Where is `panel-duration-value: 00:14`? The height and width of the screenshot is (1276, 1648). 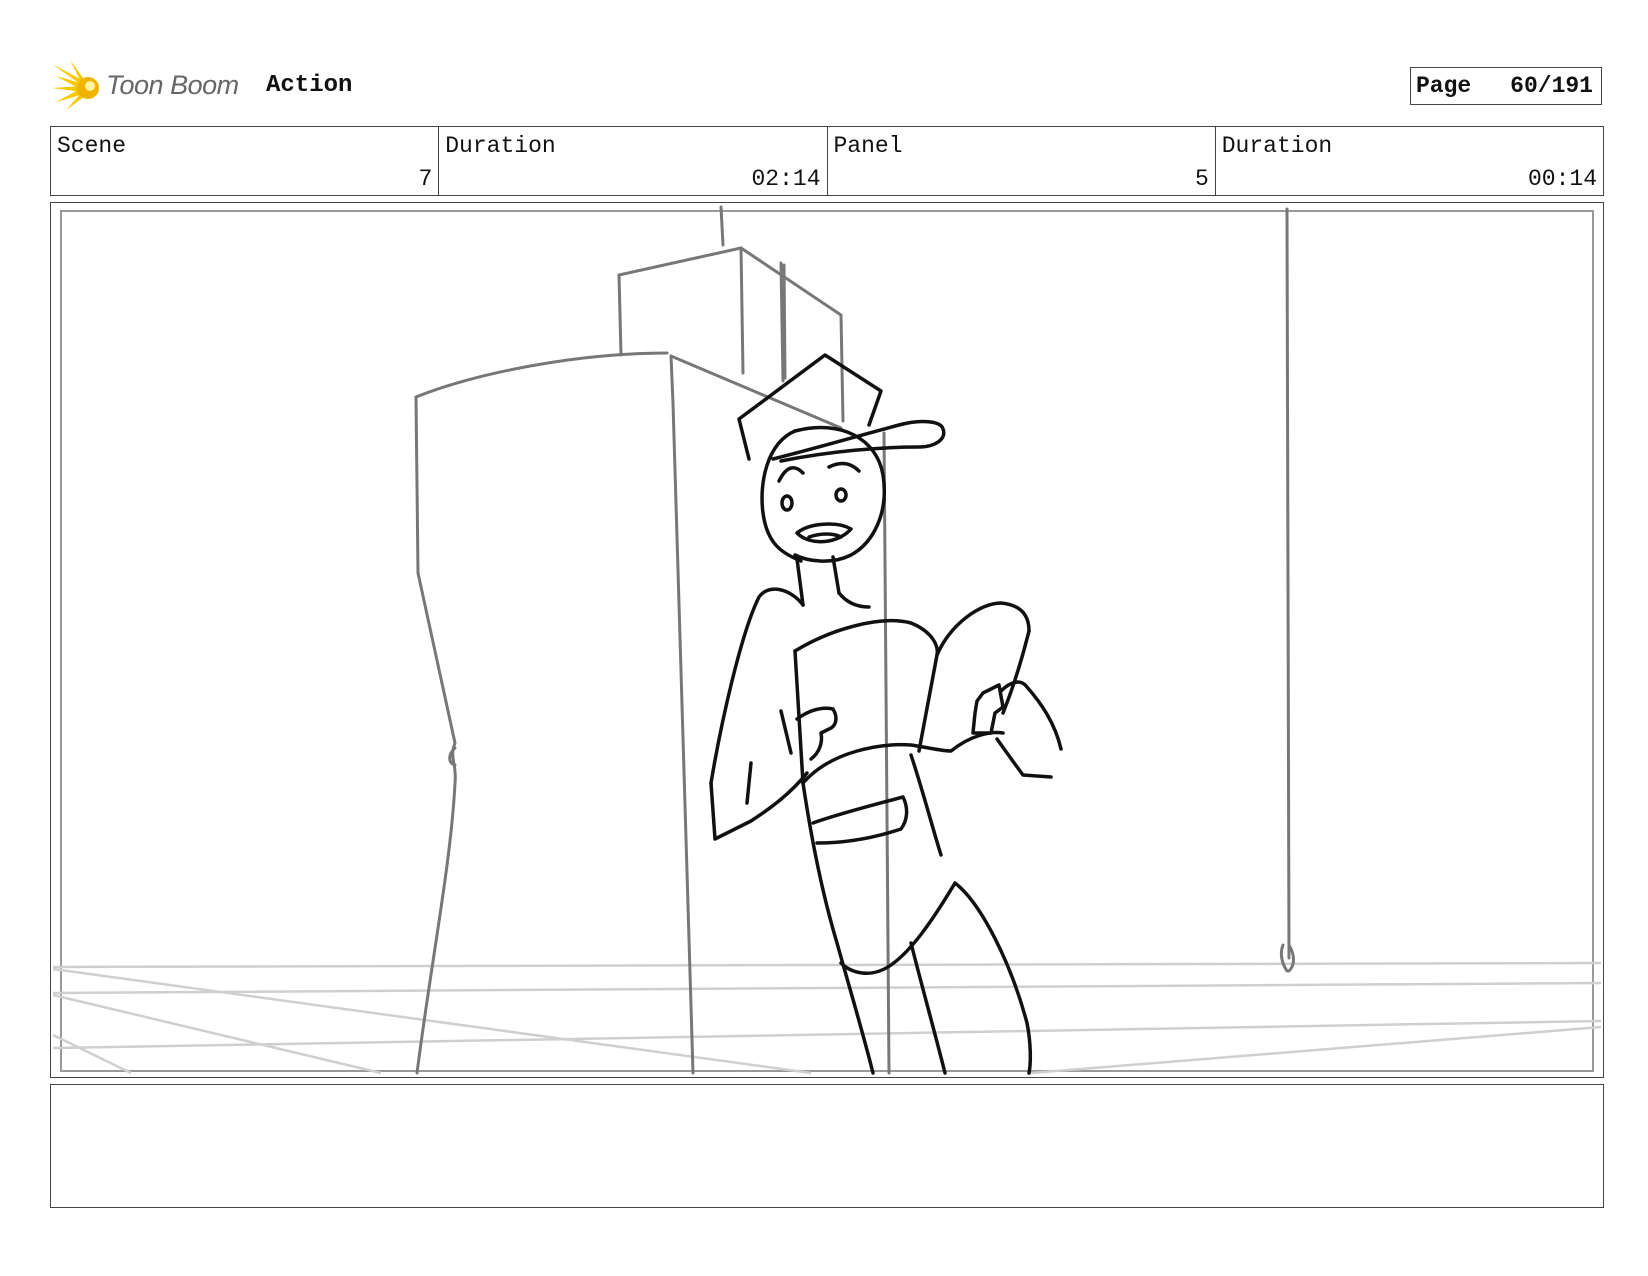
panel-duration-value: 00:14 is located at coordinates (1562, 179).